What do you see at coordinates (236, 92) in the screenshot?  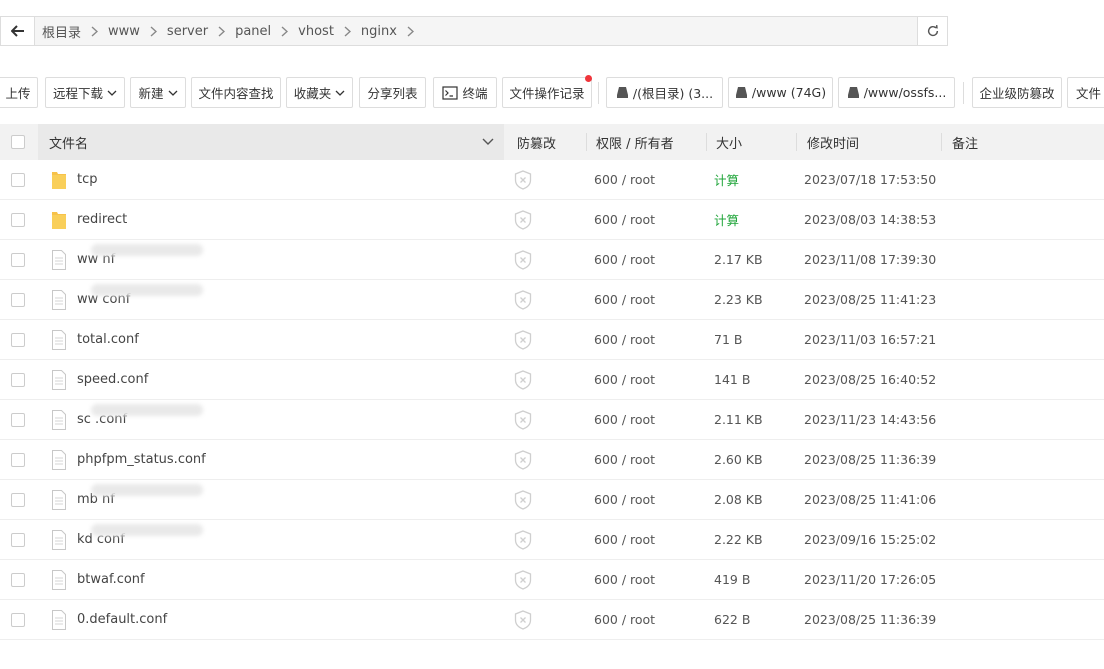 I see `content-search-button: 文件内容查找` at bounding box center [236, 92].